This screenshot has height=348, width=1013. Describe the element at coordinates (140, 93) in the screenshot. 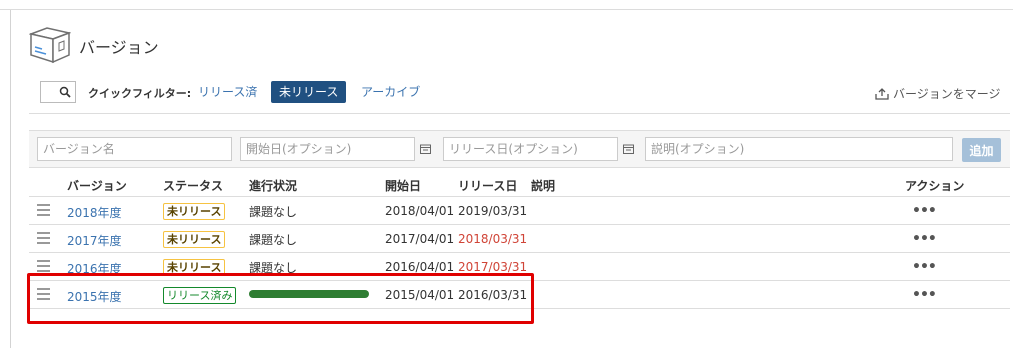

I see `quick-filter-label: クイックフィルター:` at that location.